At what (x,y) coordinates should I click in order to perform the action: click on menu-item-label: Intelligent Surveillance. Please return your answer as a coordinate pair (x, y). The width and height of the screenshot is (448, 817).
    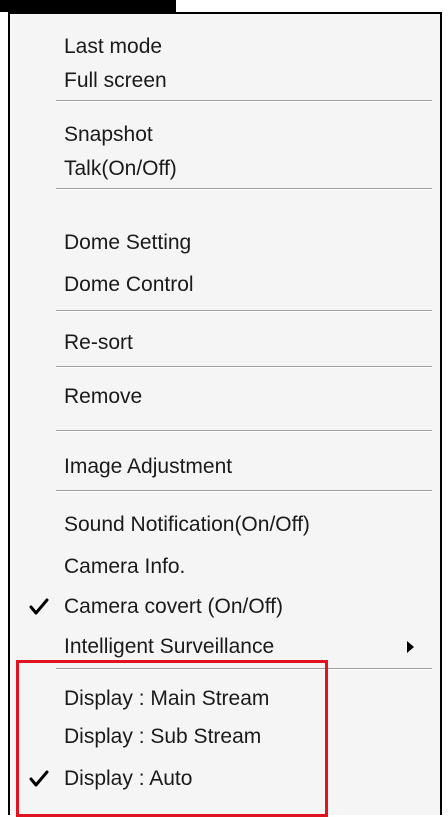
    Looking at the image, I should click on (169, 646).